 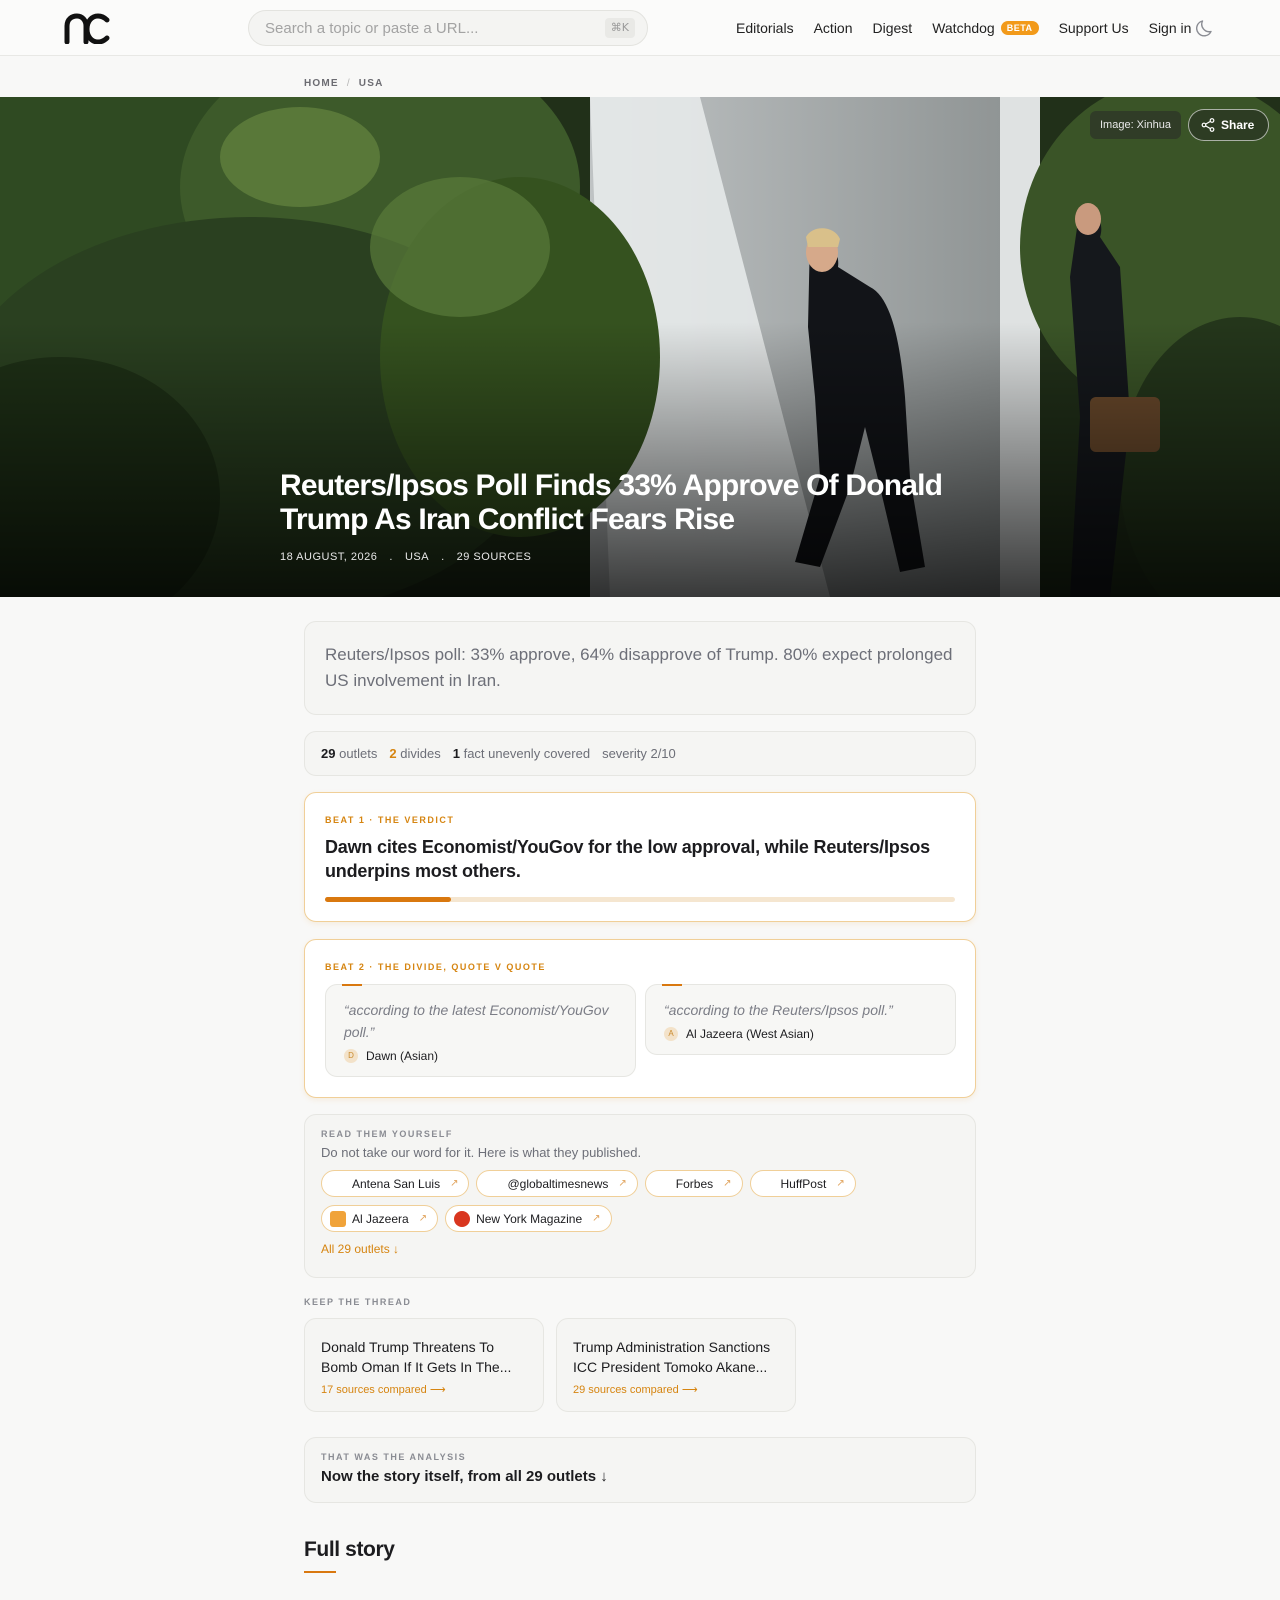 What do you see at coordinates (387, 1134) in the screenshot?
I see `section-label: READ THEM YOURSELF` at bounding box center [387, 1134].